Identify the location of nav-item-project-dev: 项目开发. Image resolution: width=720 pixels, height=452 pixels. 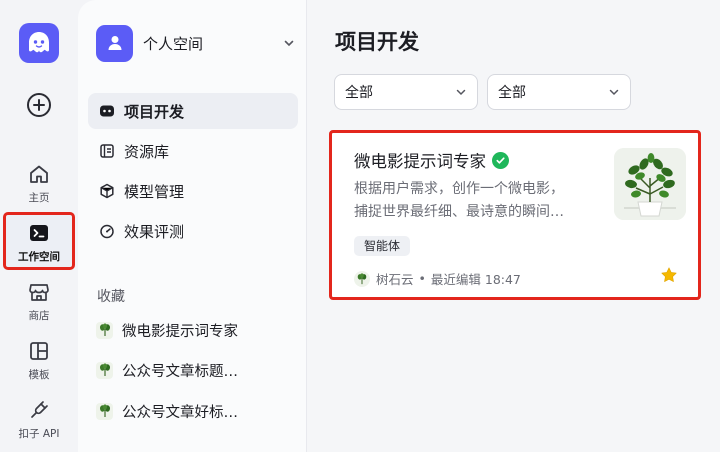
(193, 111).